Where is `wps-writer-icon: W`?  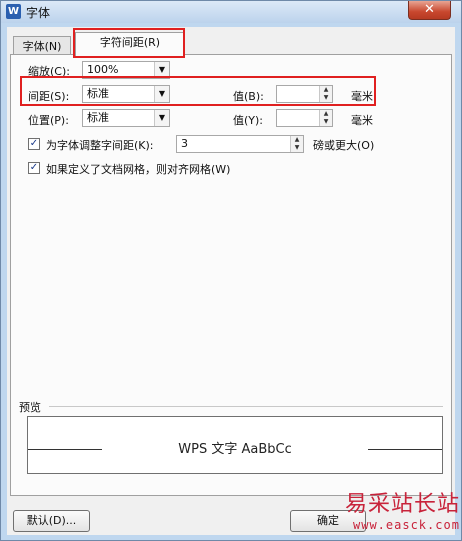 wps-writer-icon: W is located at coordinates (13, 11).